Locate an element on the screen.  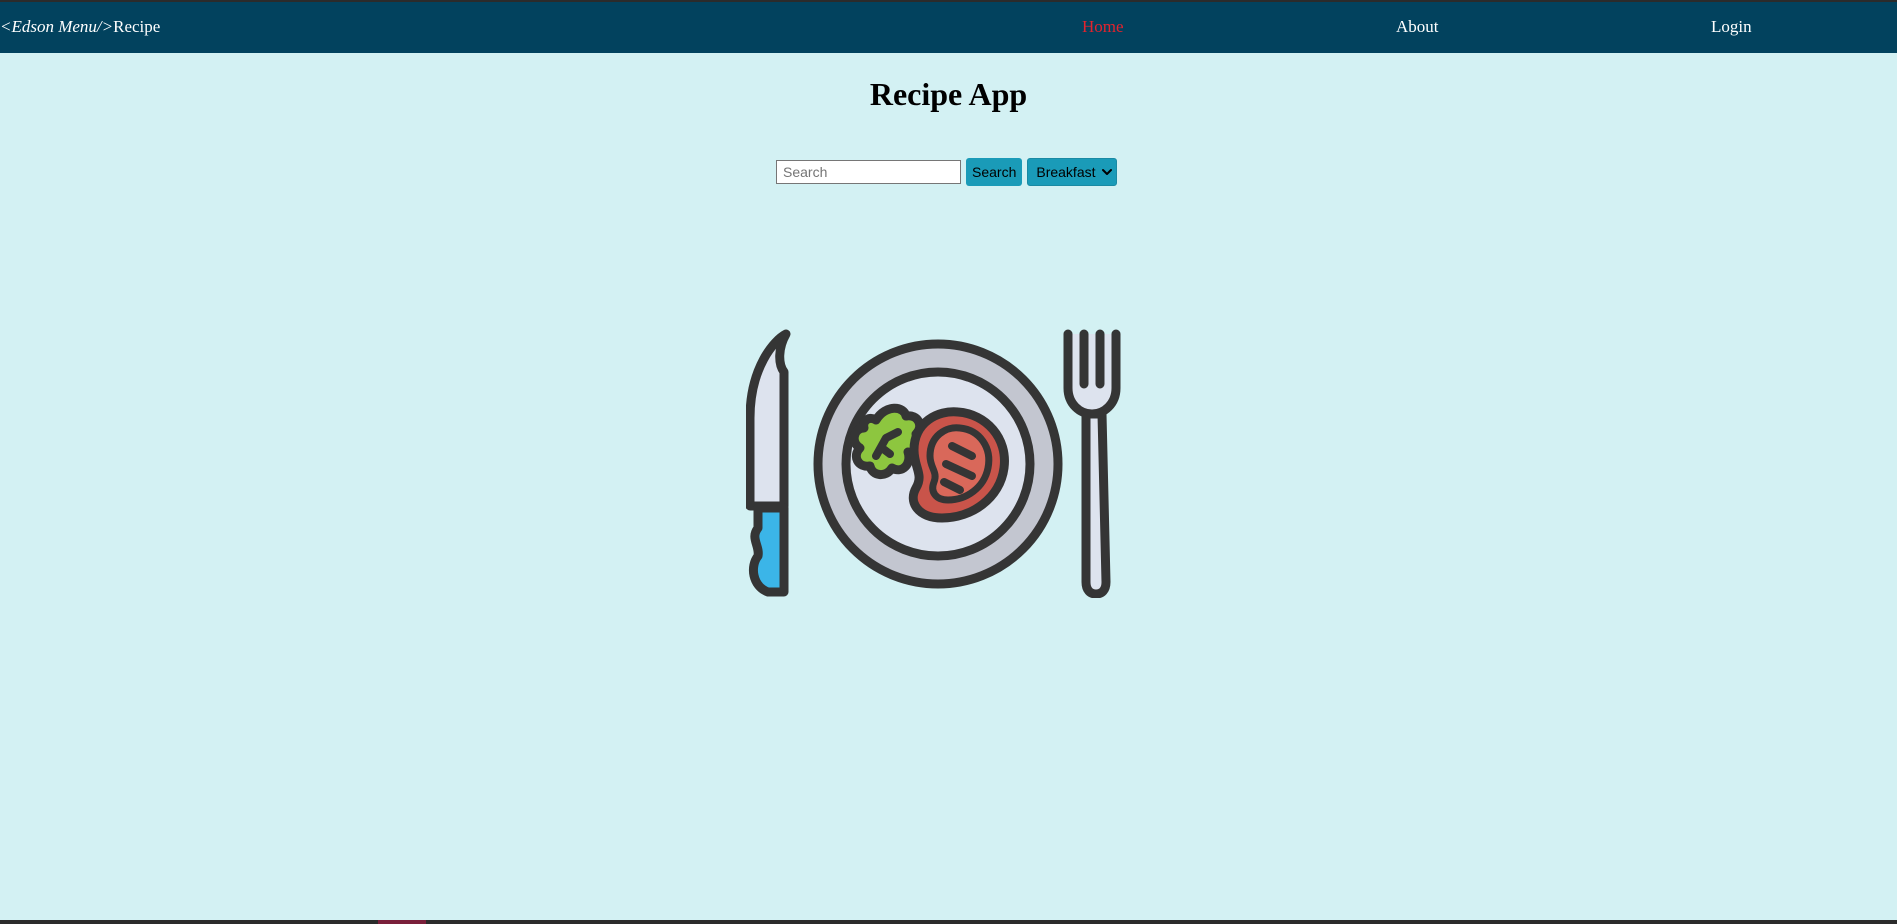
knife-icon is located at coordinates (768, 463).